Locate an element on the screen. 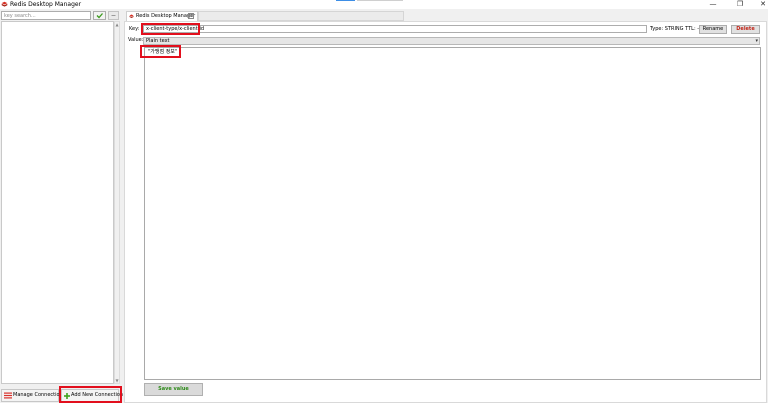 This screenshot has width=768, height=403. save-value-button: Save value is located at coordinates (173, 389).